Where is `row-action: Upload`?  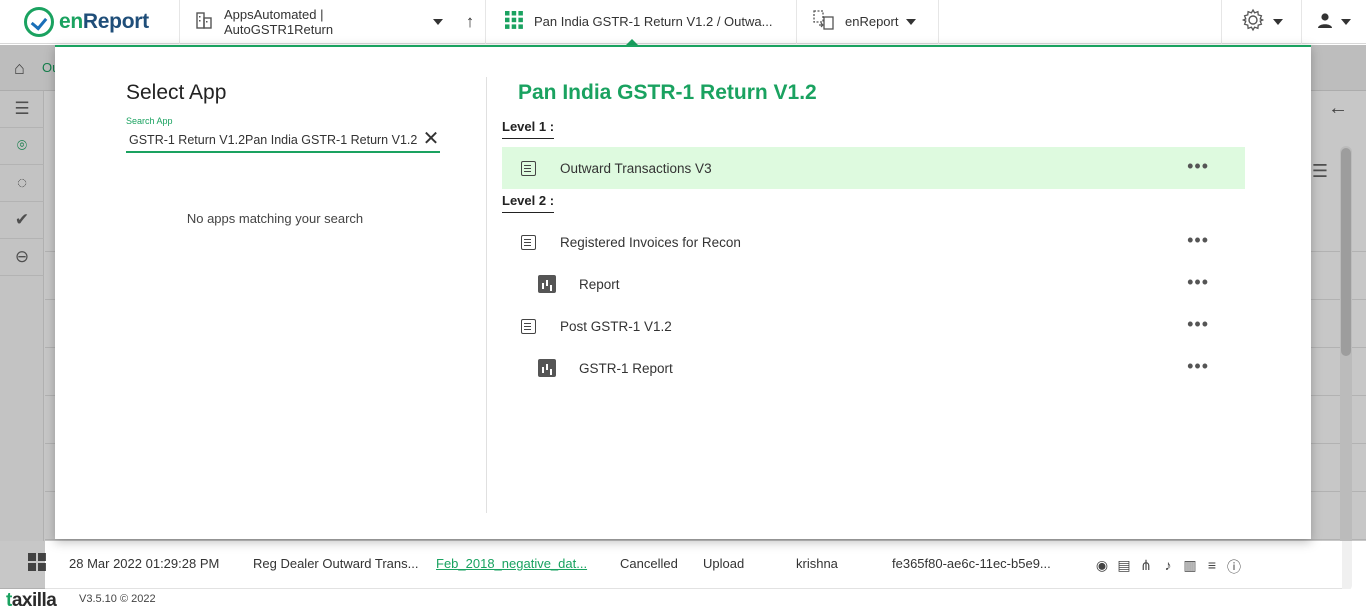
row-action: Upload is located at coordinates (724, 563).